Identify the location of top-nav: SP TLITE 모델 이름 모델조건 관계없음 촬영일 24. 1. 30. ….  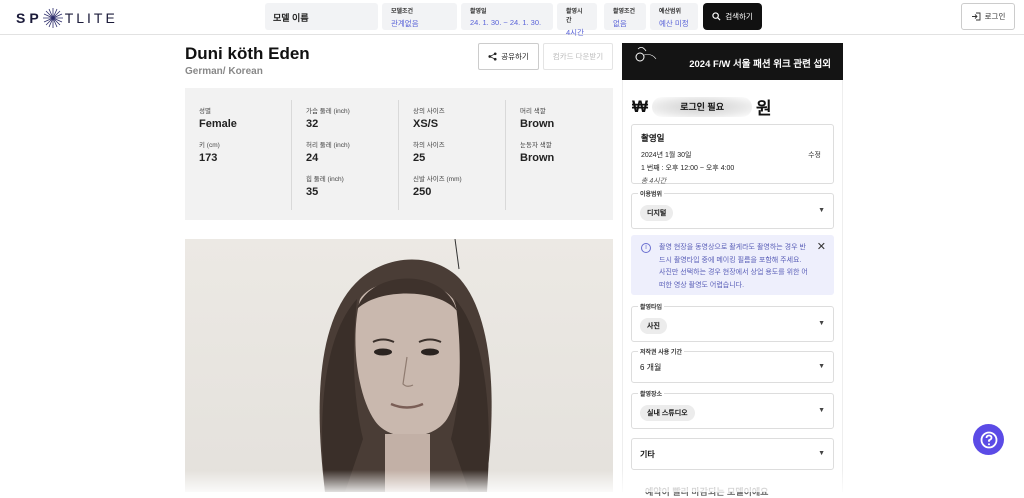
(512, 18).